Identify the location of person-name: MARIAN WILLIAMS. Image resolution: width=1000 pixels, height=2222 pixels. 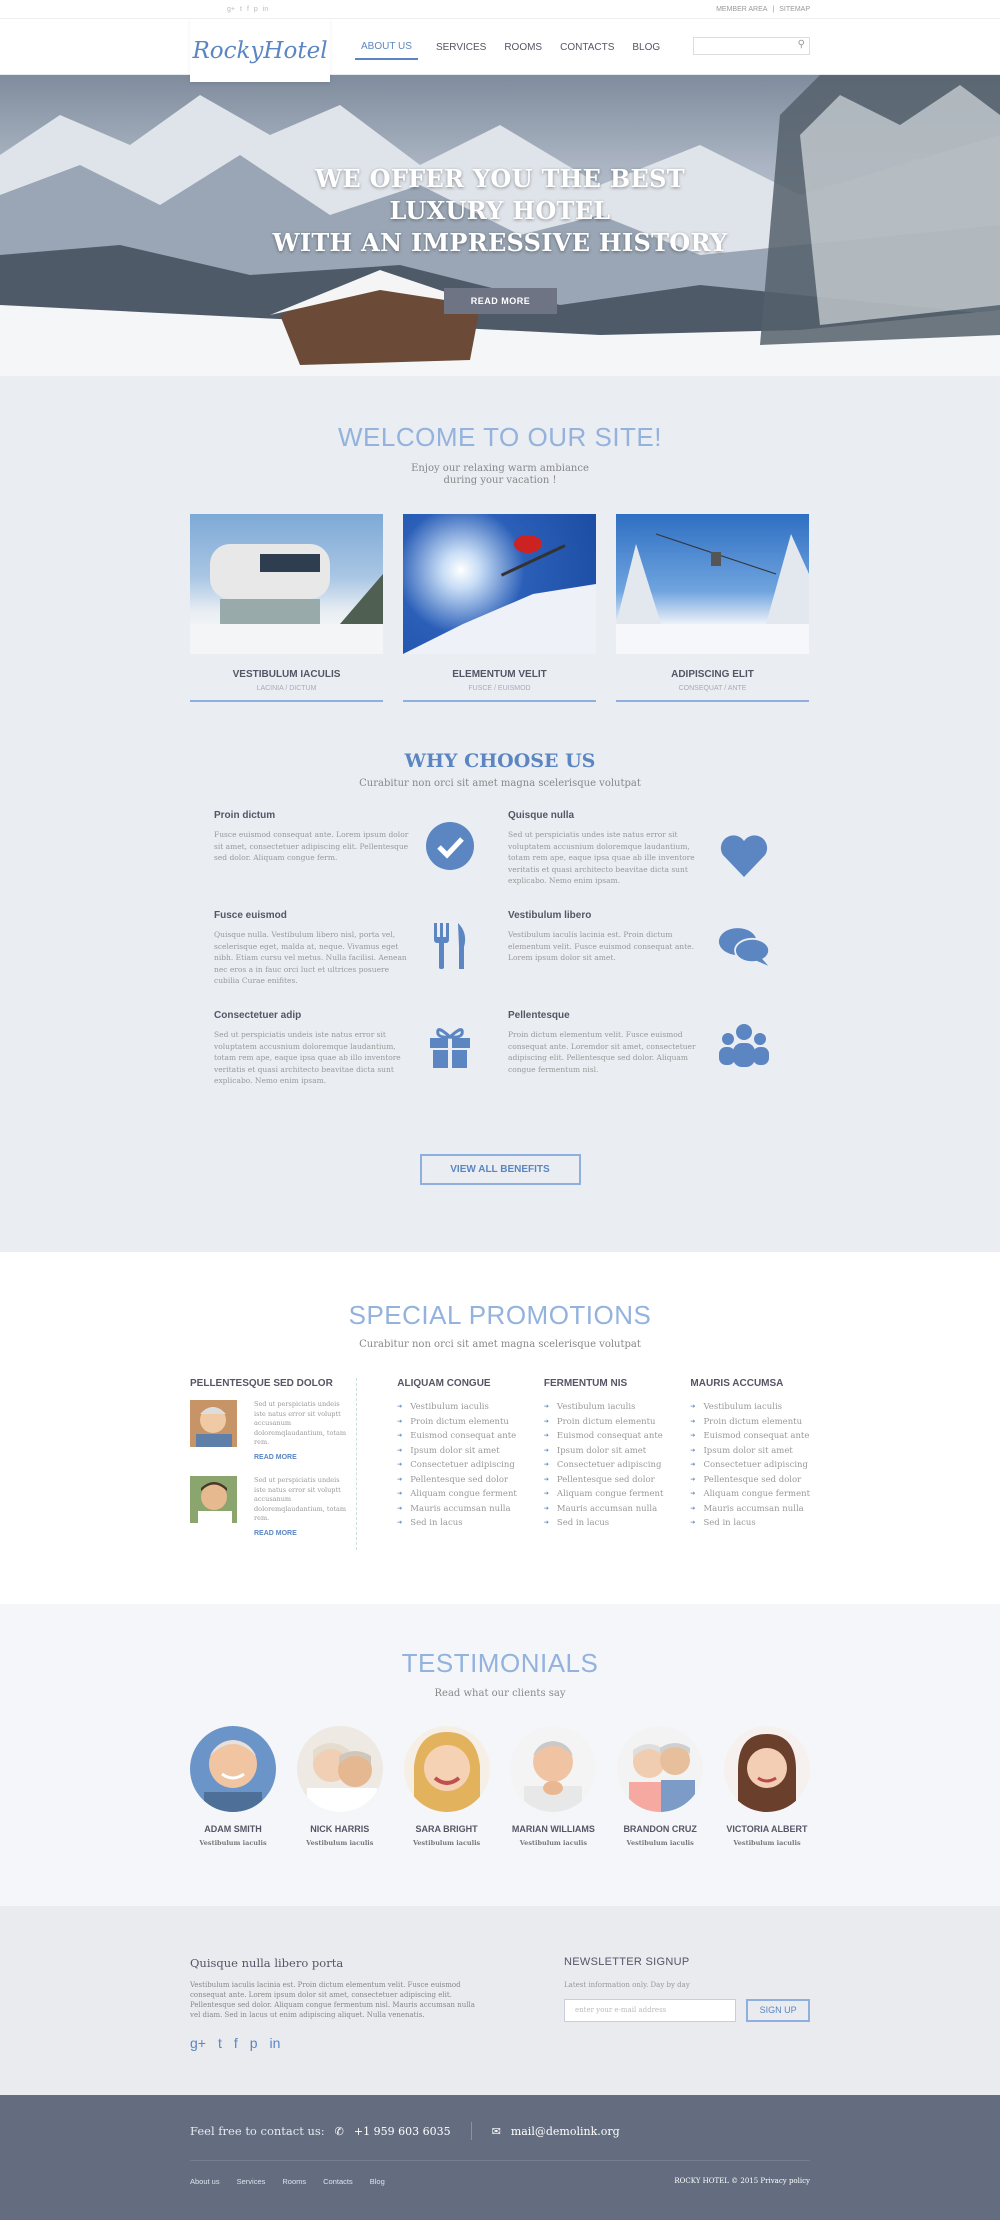
(553, 1829).